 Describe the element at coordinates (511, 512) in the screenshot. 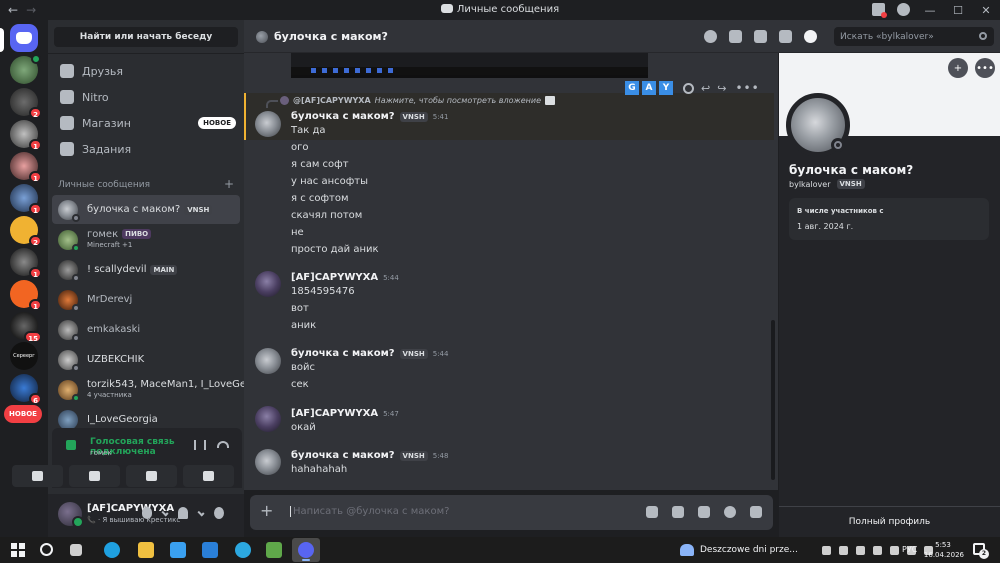

I see `message-composer: + Написать @булочка с маком?` at that location.